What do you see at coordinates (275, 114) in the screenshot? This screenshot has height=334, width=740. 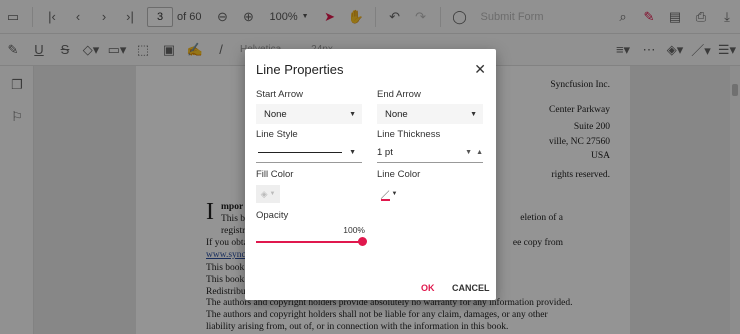 I see `start-arrow-value: None` at bounding box center [275, 114].